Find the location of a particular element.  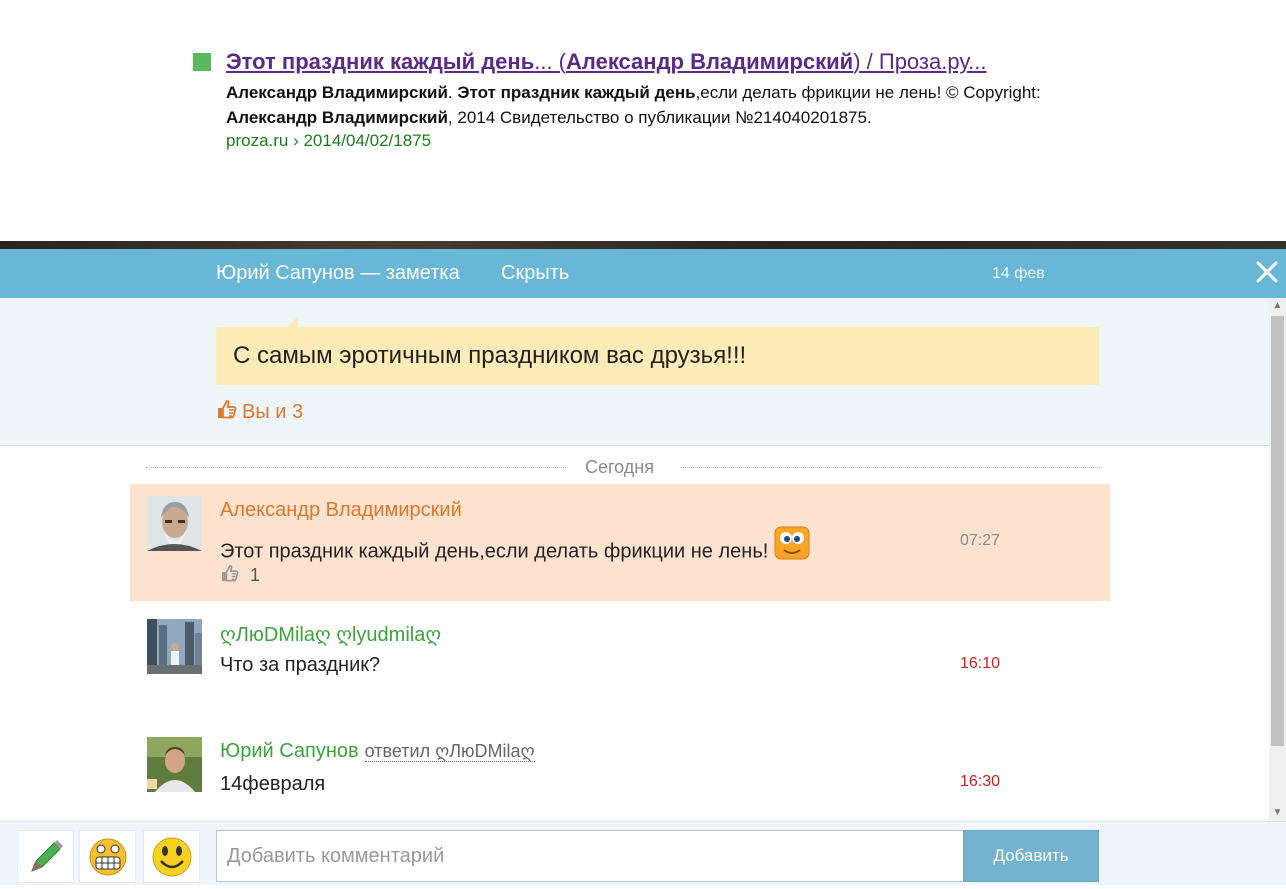

scroll-thumb is located at coordinates (1277, 531).